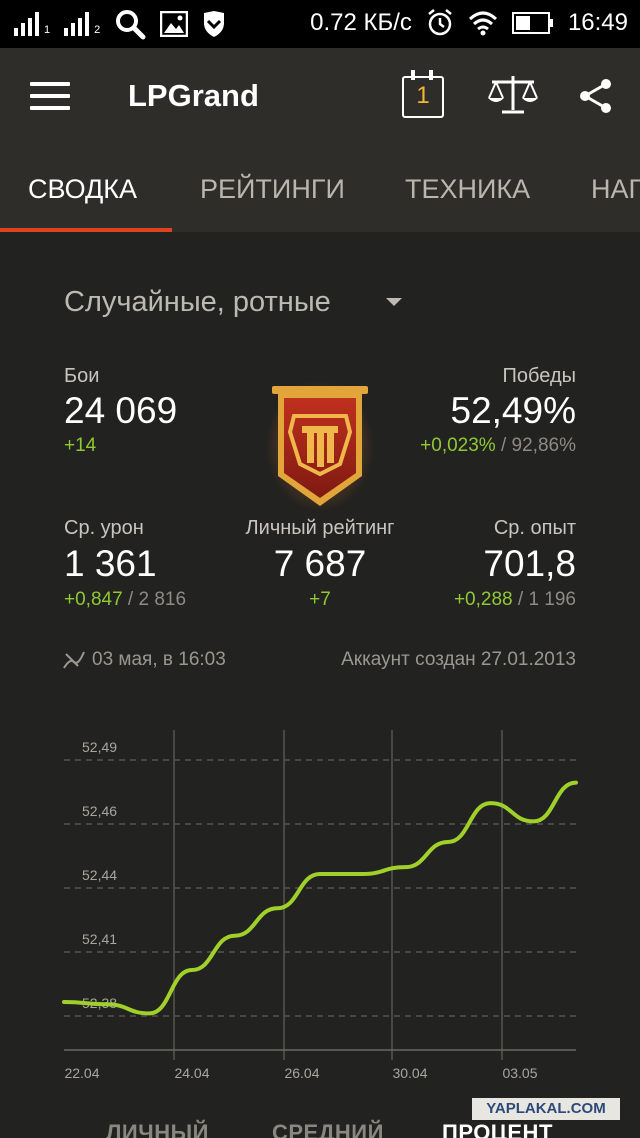 The image size is (640, 1138). I want to click on avg-damage-delta-row: +0,847 / 2 816, so click(125, 600).